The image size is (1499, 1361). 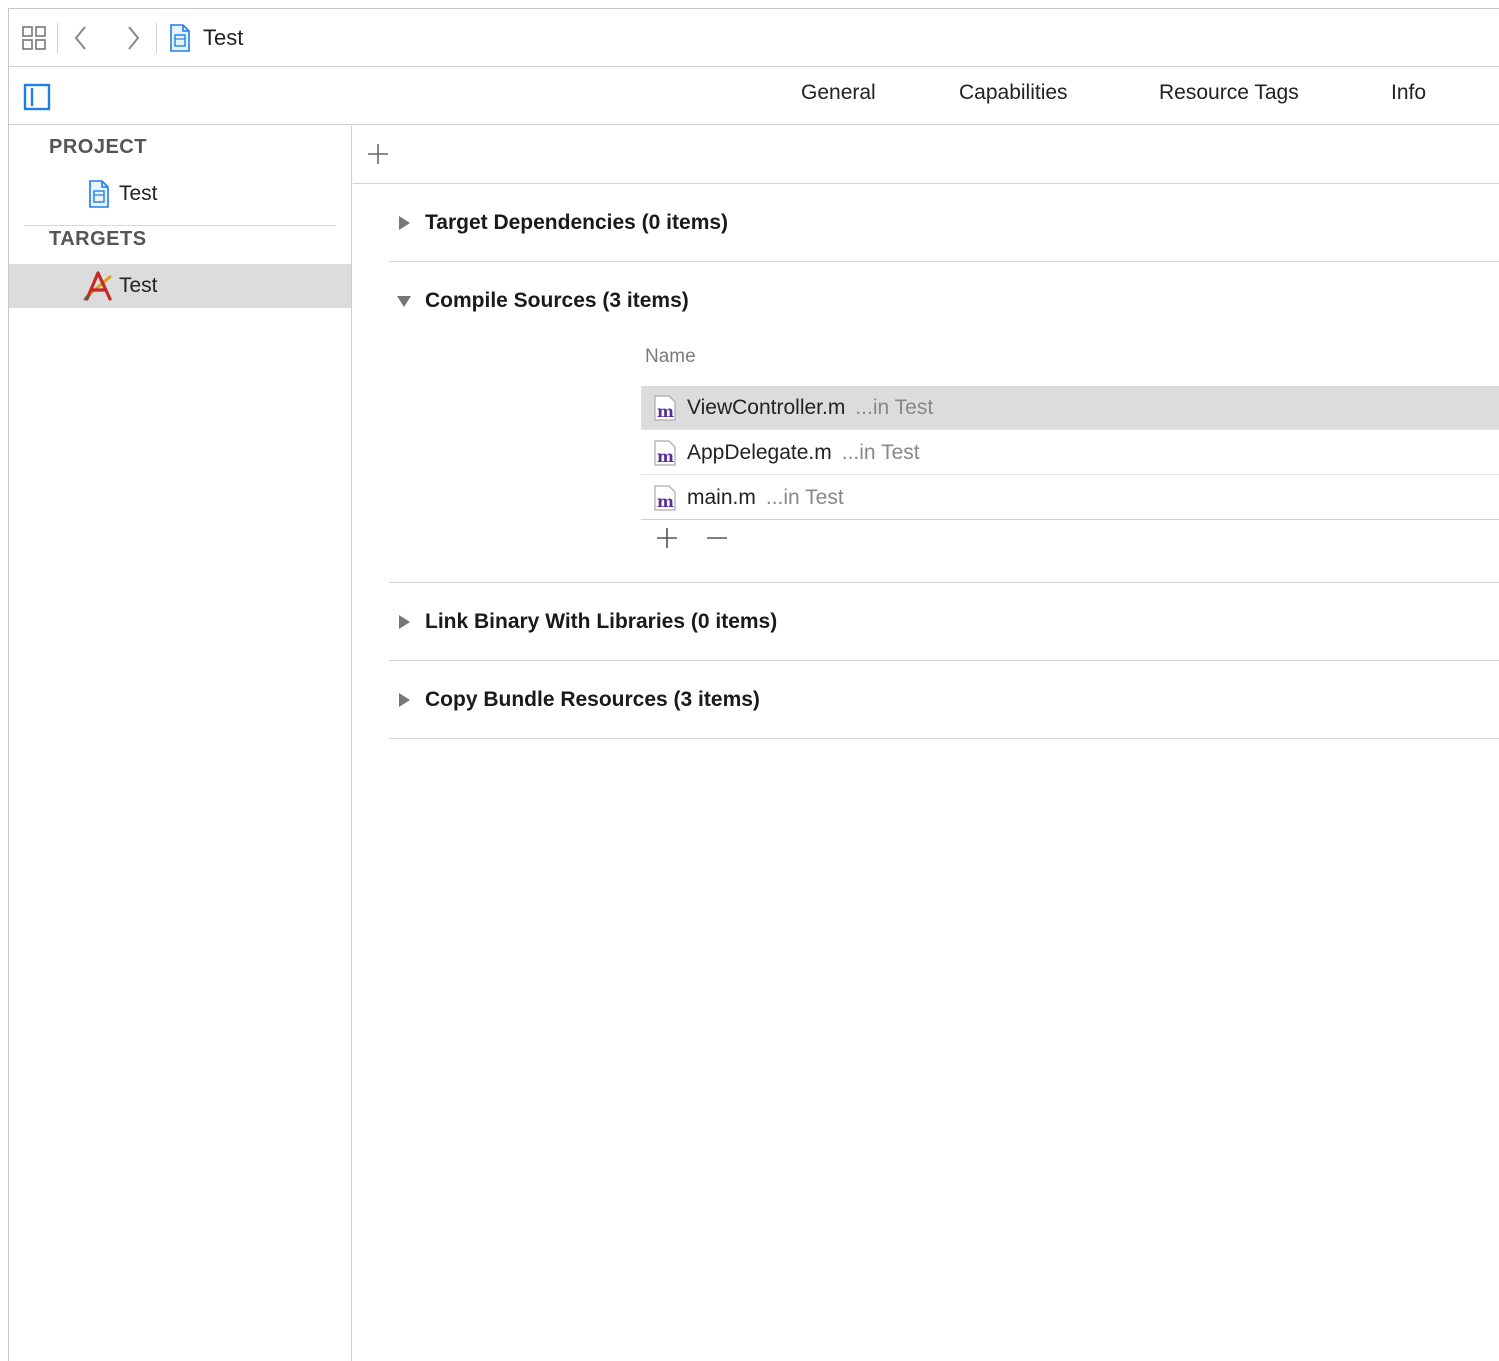 What do you see at coordinates (944, 700) in the screenshot?
I see `phase-copy-bundle-resources: Copy Bundle Resources (3 items)` at bounding box center [944, 700].